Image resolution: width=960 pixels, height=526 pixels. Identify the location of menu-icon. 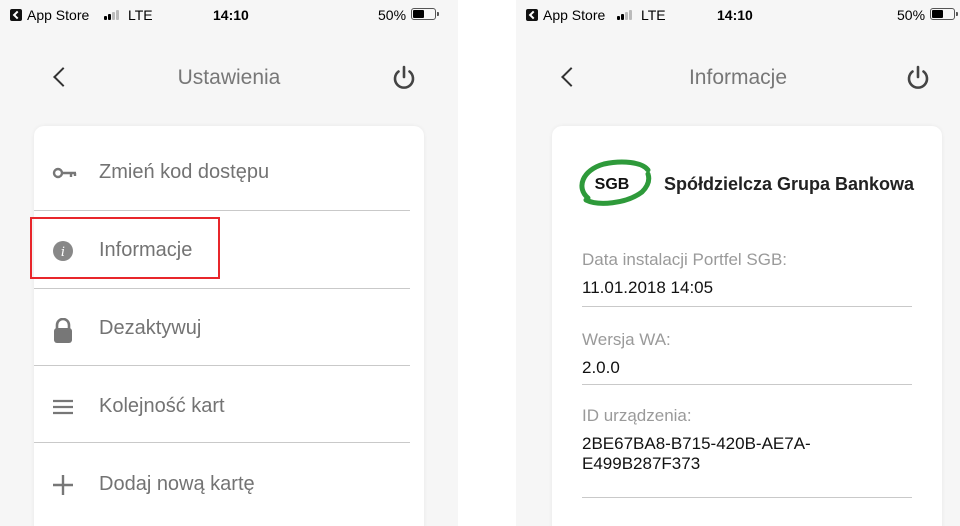
(63, 407).